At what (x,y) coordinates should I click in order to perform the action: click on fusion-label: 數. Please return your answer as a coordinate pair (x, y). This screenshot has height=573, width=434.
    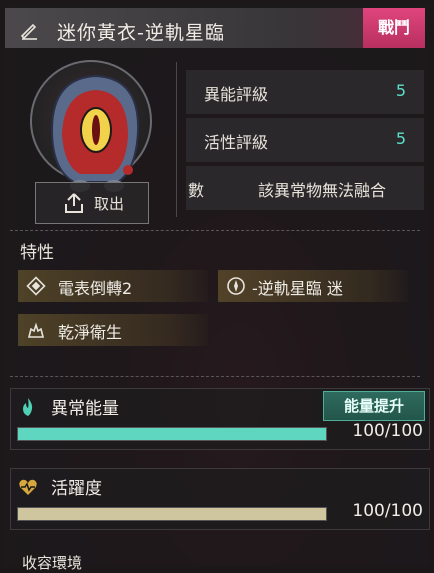
    Looking at the image, I should click on (196, 190).